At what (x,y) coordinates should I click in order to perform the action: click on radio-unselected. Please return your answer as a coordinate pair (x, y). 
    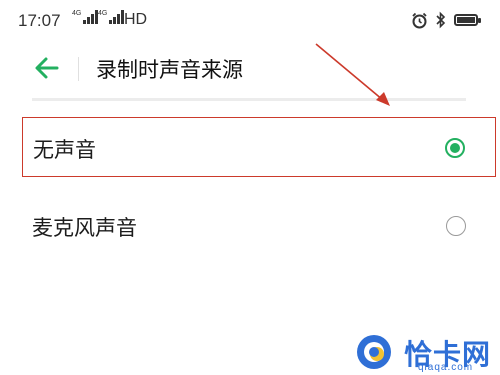
    Looking at the image, I should click on (456, 226).